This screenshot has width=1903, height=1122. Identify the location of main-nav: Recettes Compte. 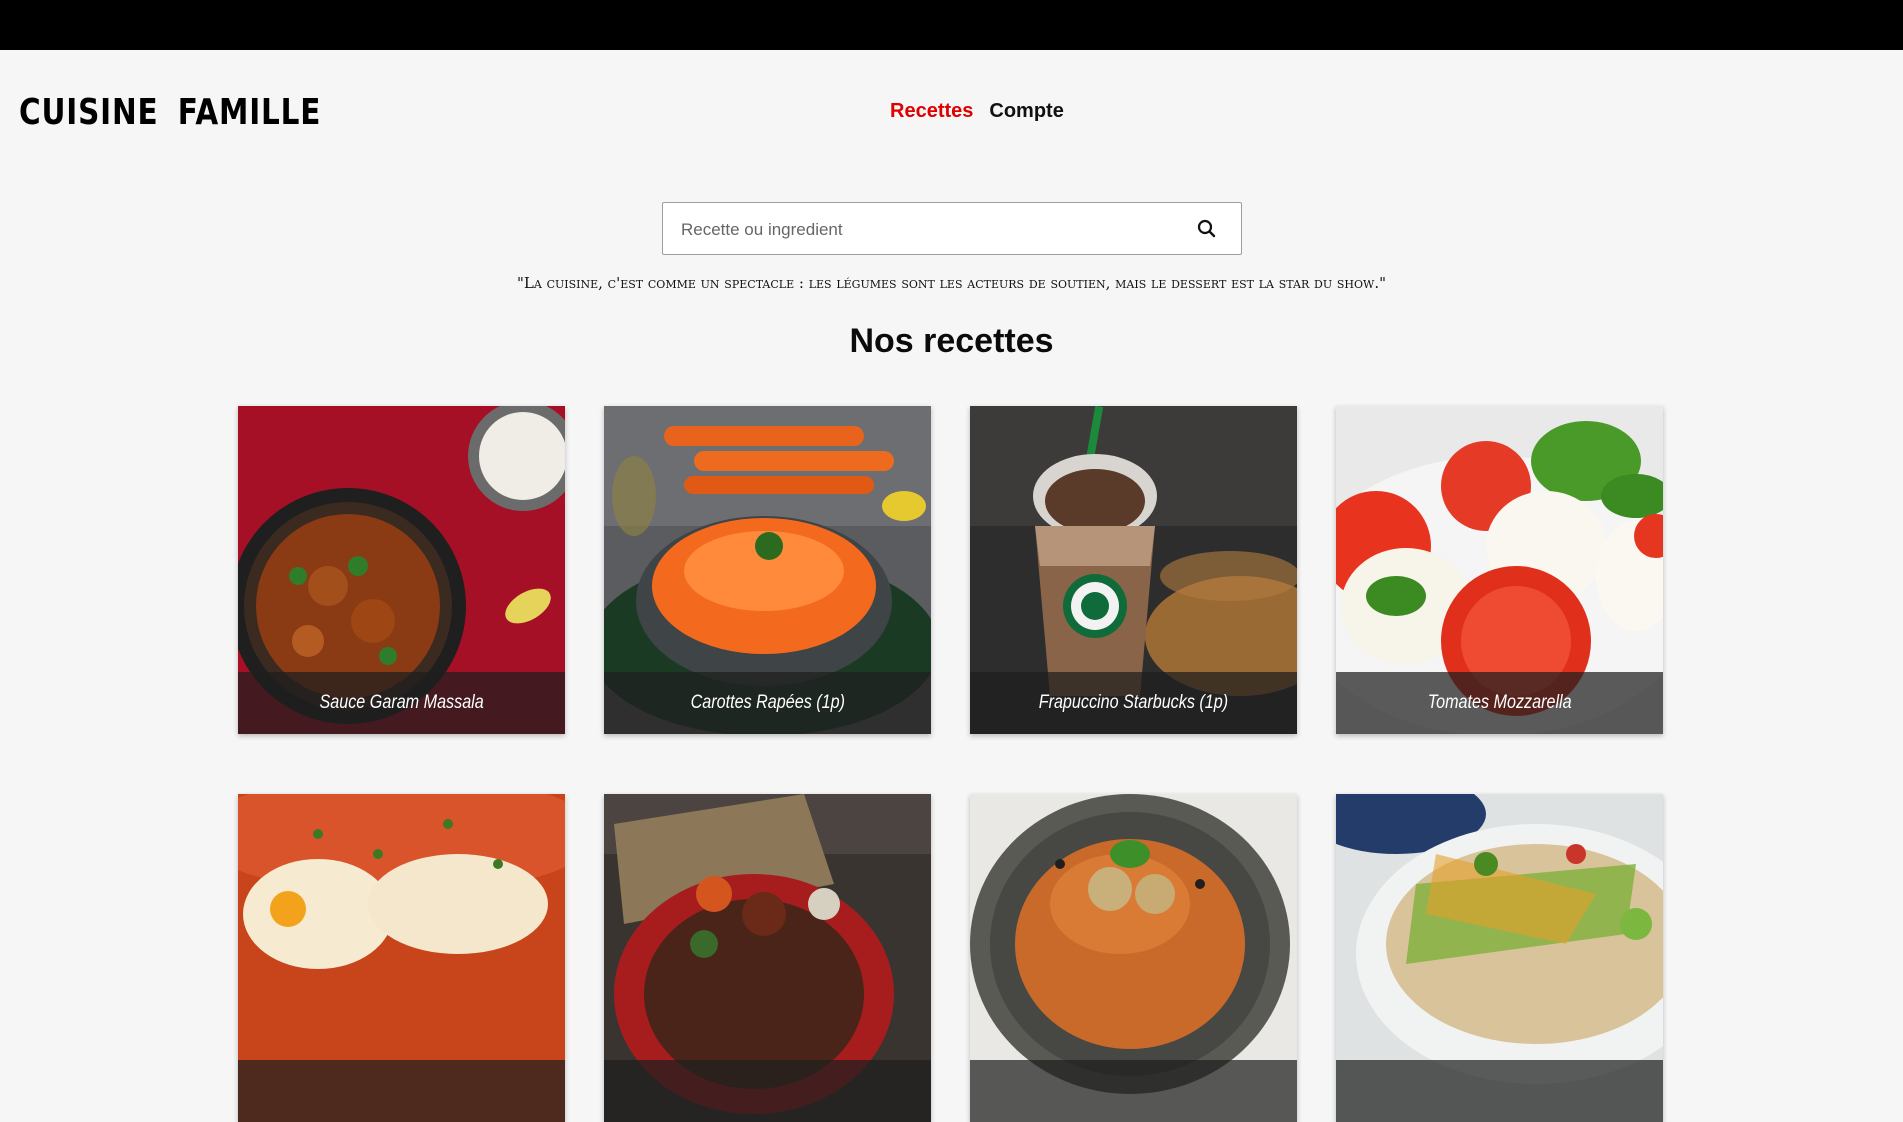
(977, 111).